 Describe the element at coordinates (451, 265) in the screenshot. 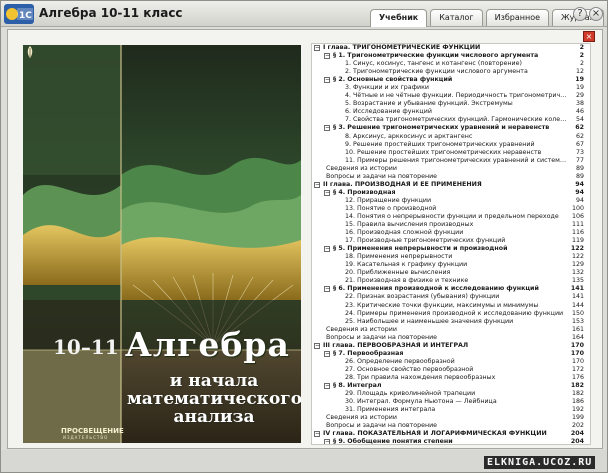

I see `toc-item: 19. Касательная к графику функции 129` at that location.